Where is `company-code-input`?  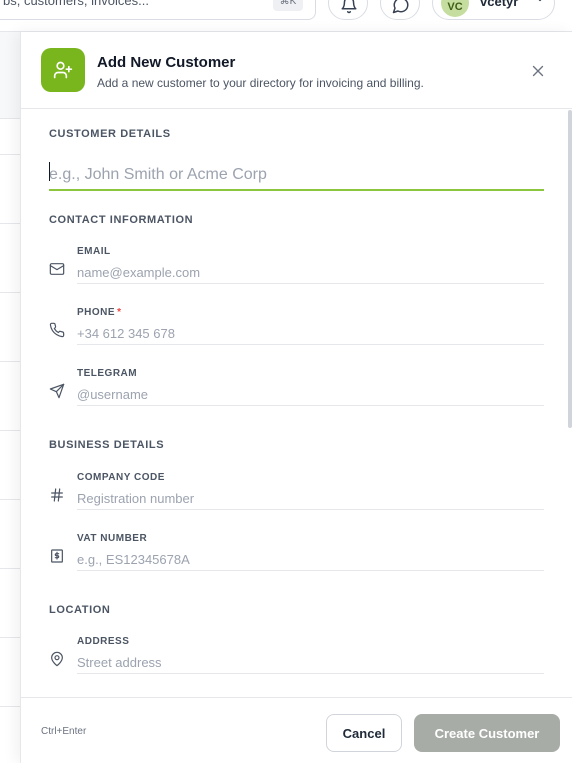 company-code-input is located at coordinates (310, 499).